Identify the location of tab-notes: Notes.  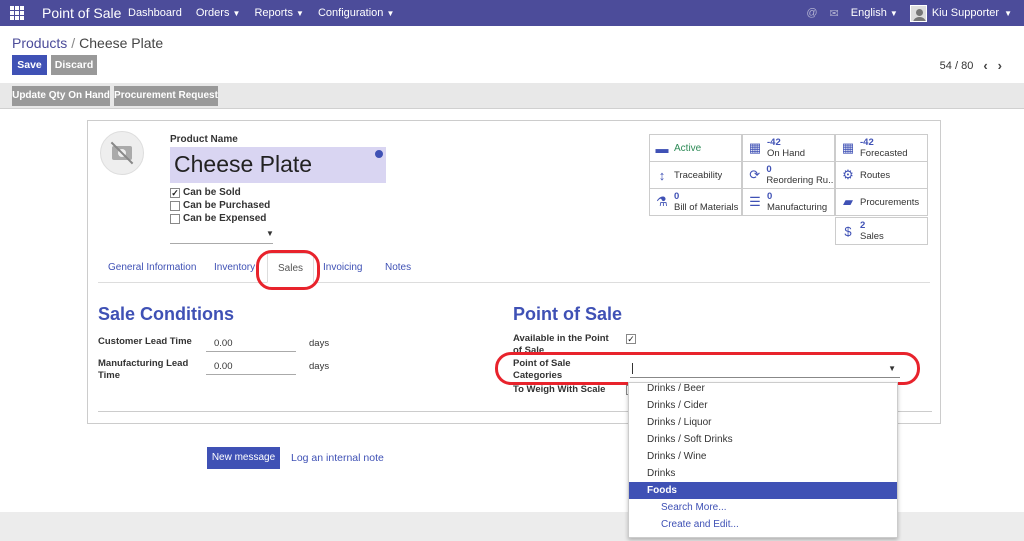
(398, 268).